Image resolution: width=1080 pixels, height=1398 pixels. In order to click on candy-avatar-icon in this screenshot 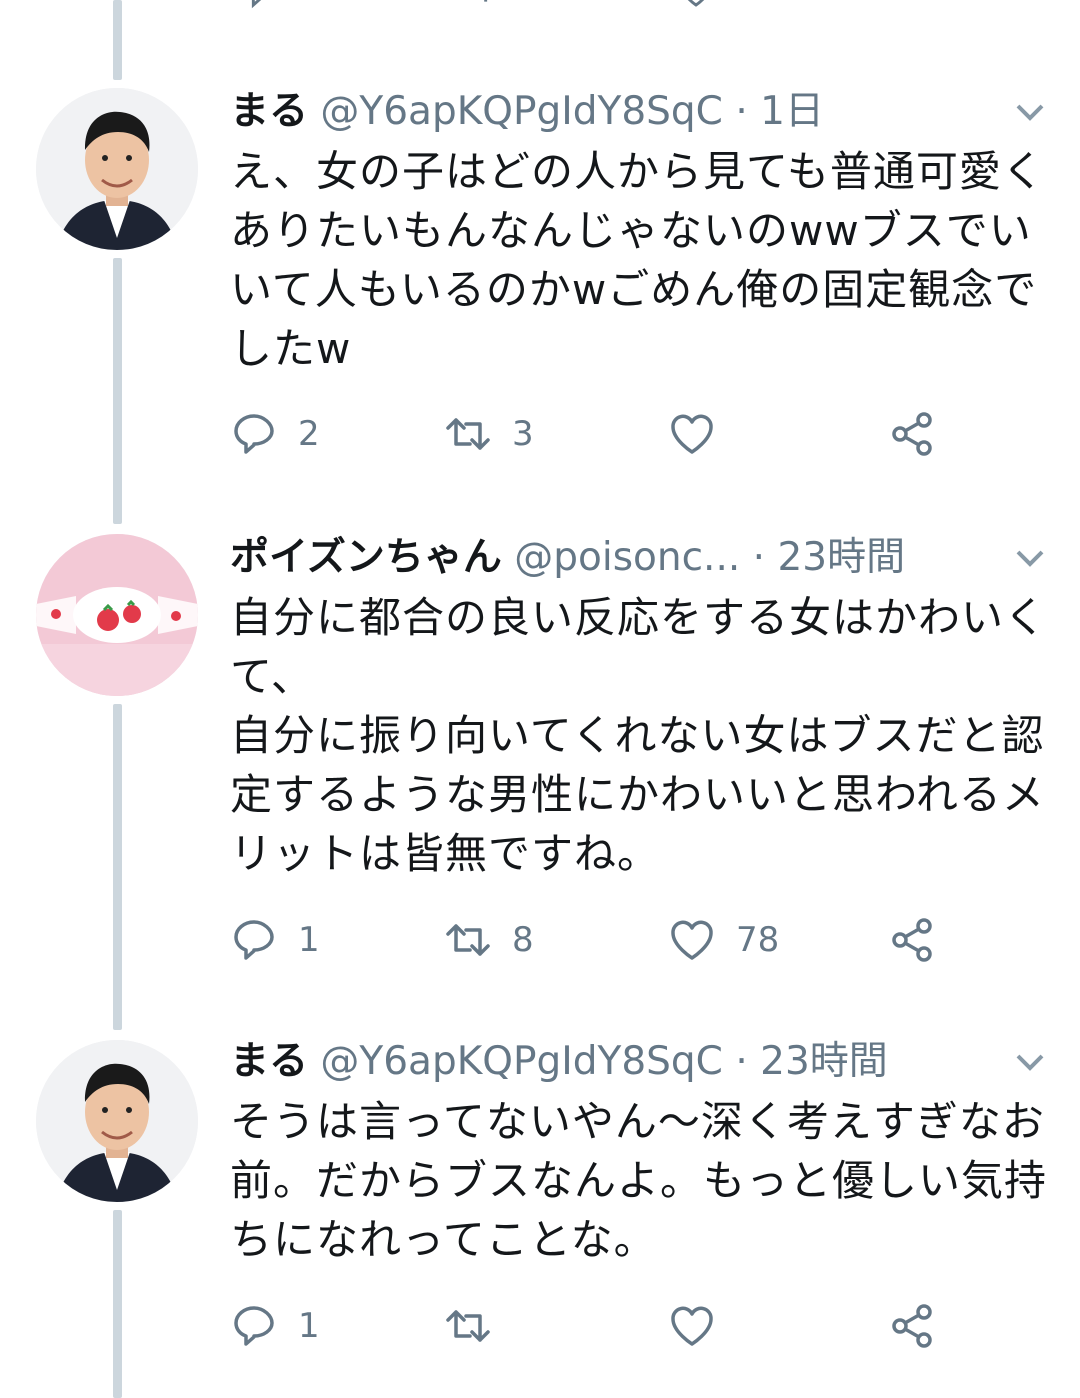, I will do `click(117, 615)`.